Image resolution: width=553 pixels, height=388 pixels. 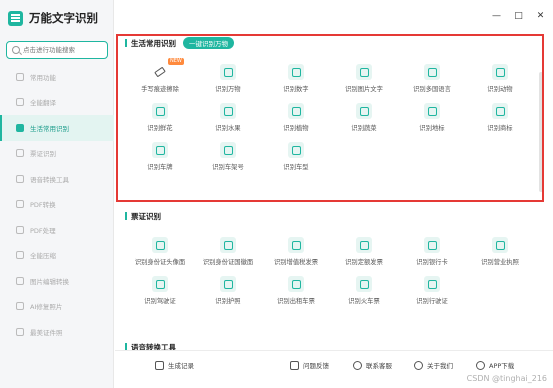 What do you see at coordinates (432, 79) in the screenshot?
I see `tool-recognize-languages: 识别多国语言` at bounding box center [432, 79].